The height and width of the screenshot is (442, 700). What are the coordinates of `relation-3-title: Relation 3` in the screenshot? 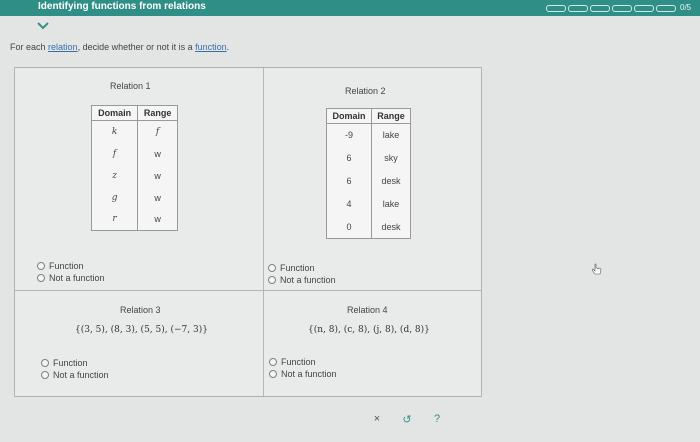 It's located at (140, 310).